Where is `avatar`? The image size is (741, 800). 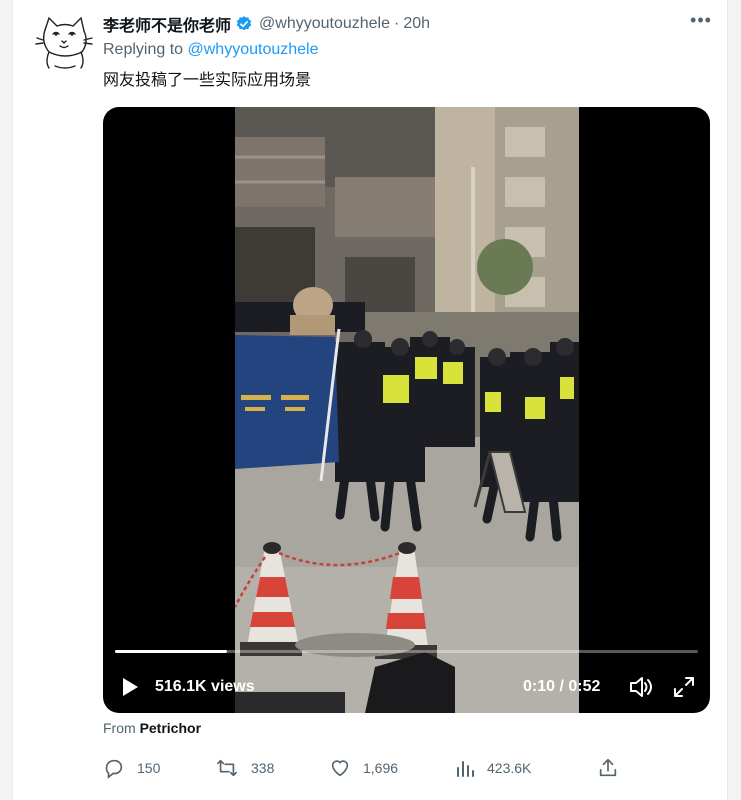 avatar is located at coordinates (65, 42).